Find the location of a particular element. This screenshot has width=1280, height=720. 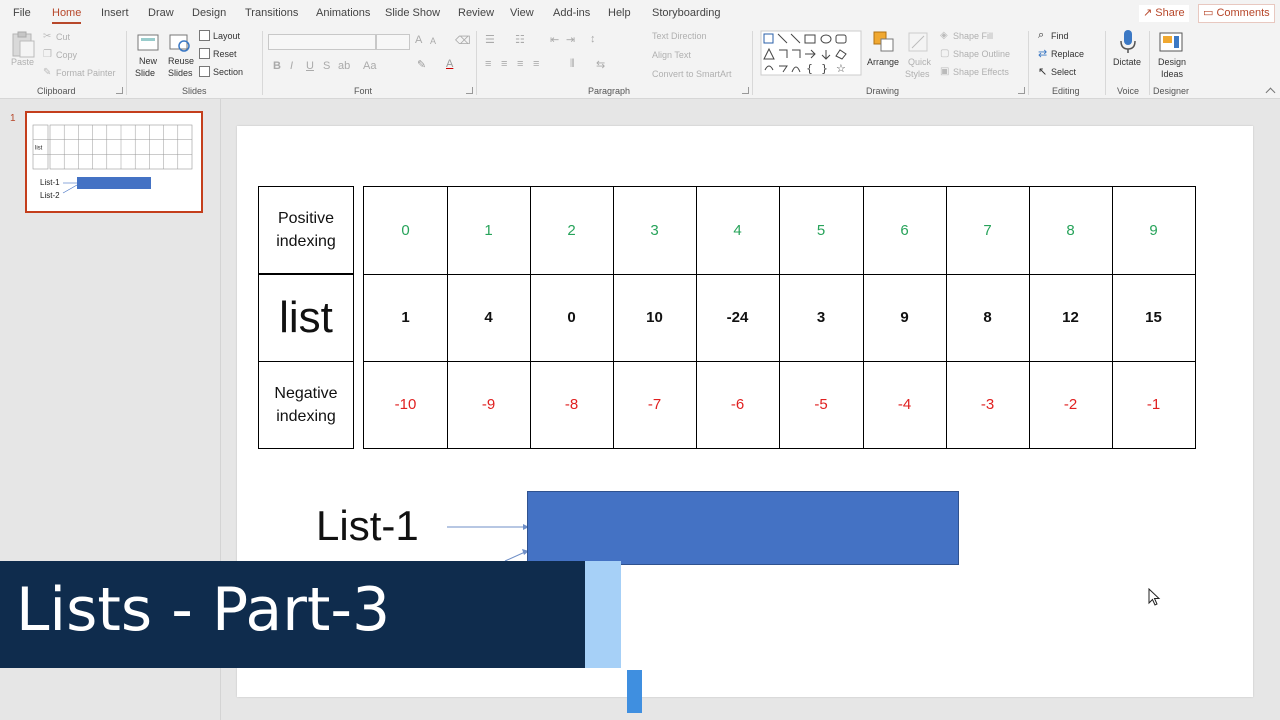

tab-help: Help is located at coordinates (619, 13).